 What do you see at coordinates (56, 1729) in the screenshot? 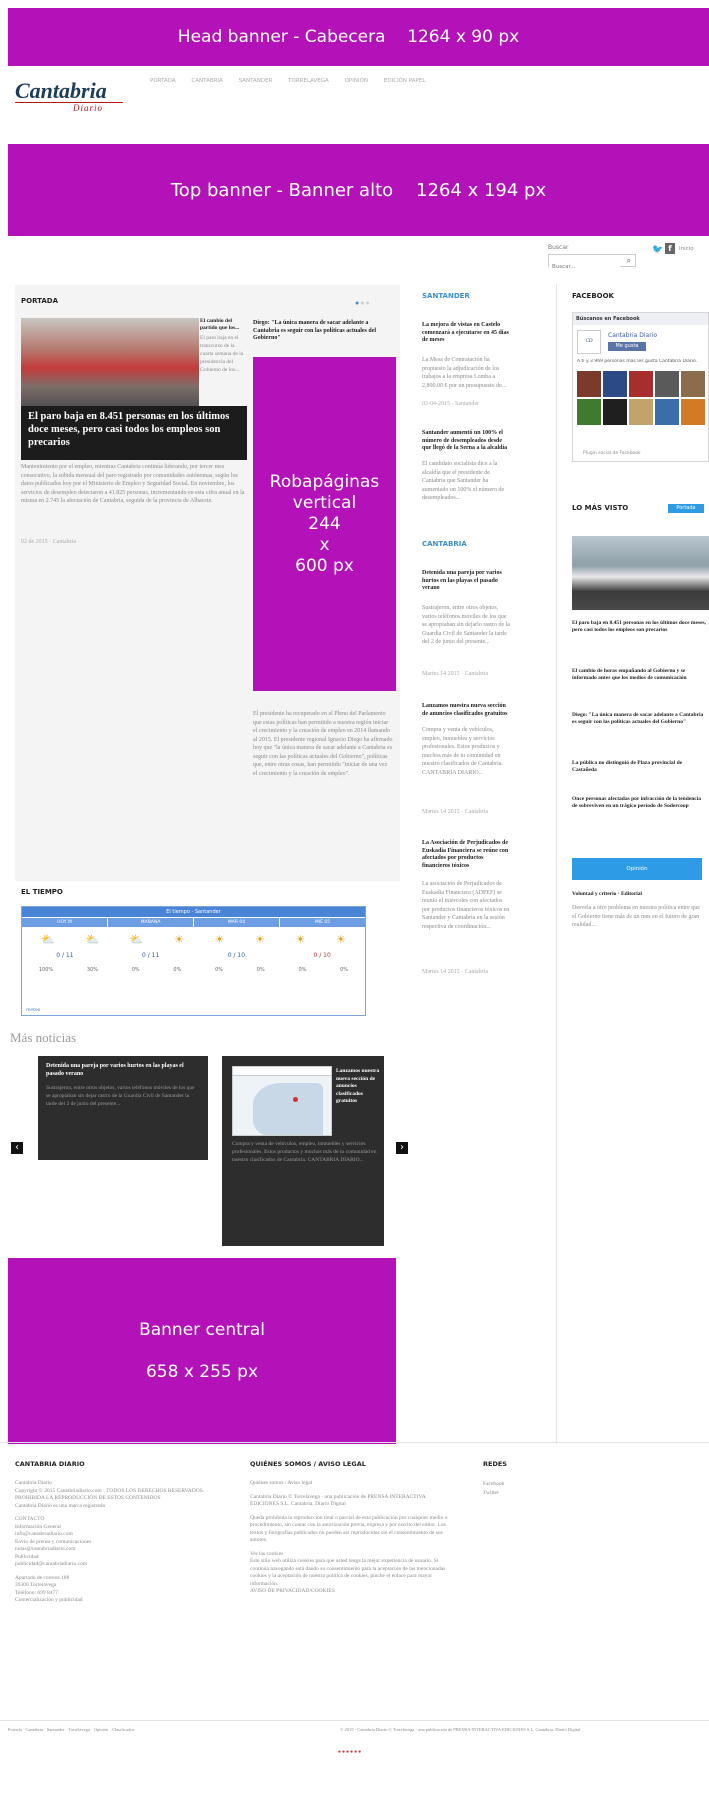
I see `footer-bottom-link: Santander` at bounding box center [56, 1729].